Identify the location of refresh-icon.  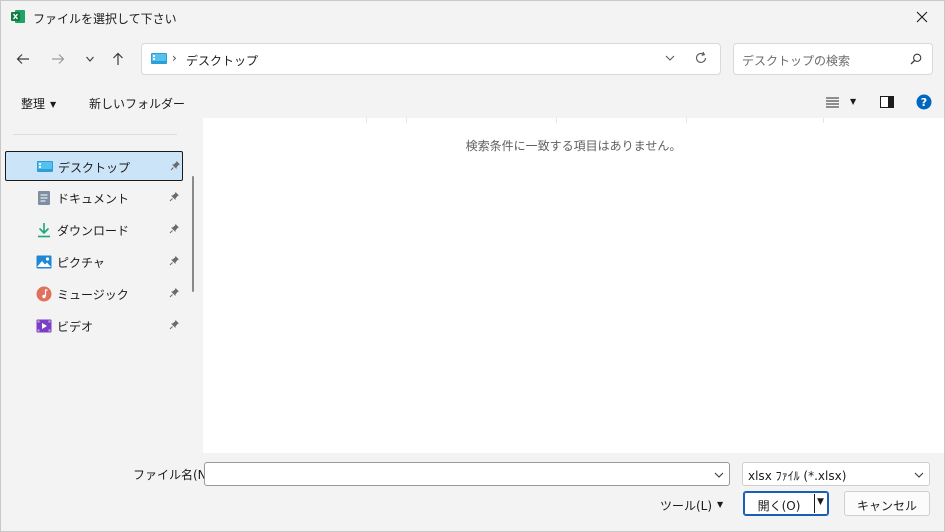
(701, 58).